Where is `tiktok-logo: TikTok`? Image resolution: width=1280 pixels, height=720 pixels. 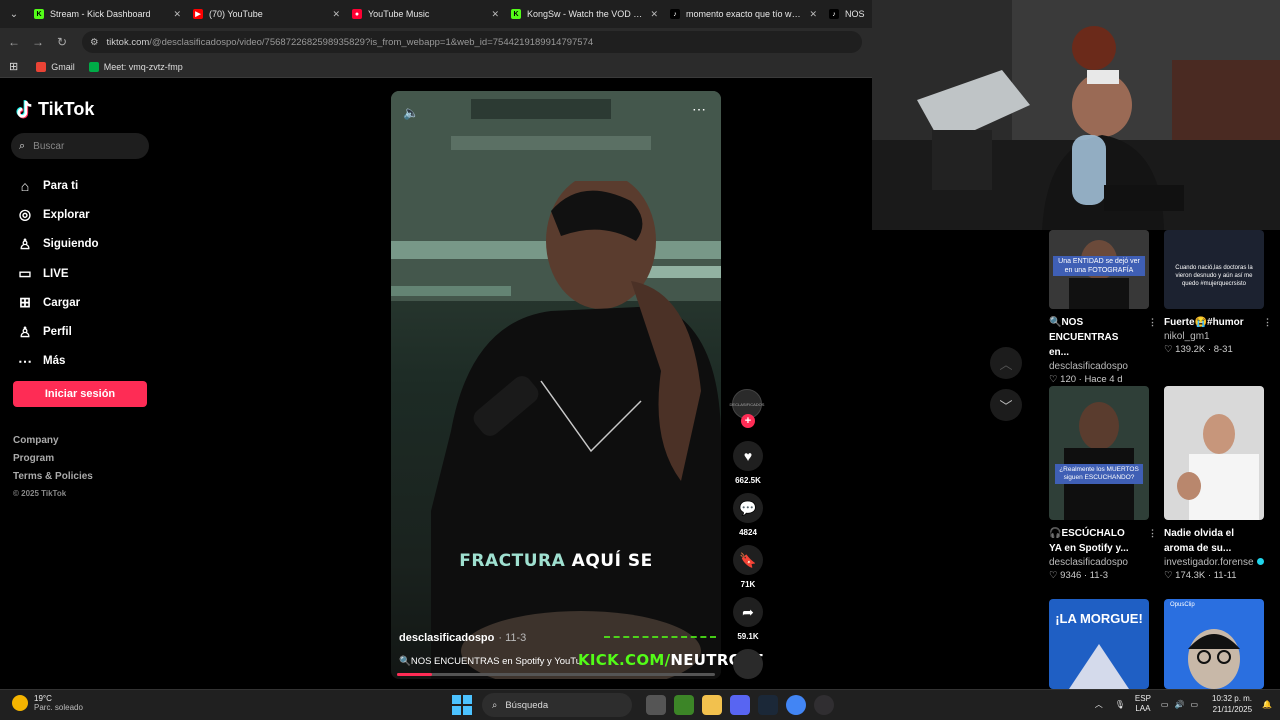
tiktok-logo: TikTok is located at coordinates (55, 109).